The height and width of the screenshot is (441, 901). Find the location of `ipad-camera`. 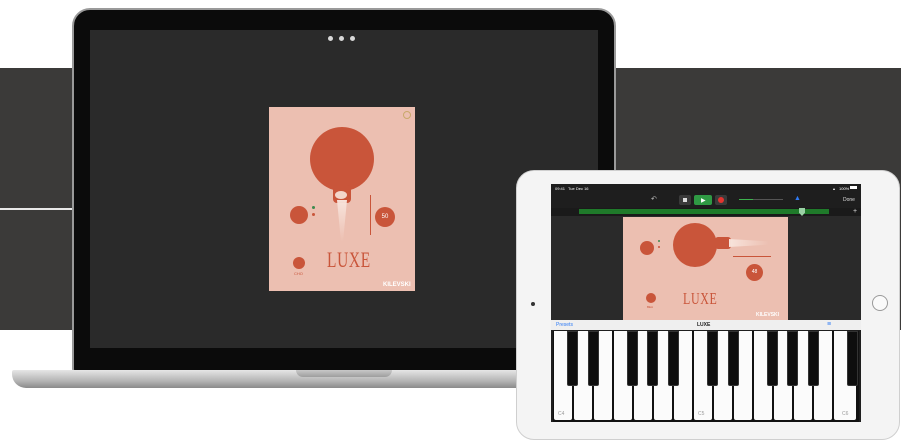

ipad-camera is located at coordinates (533, 304).